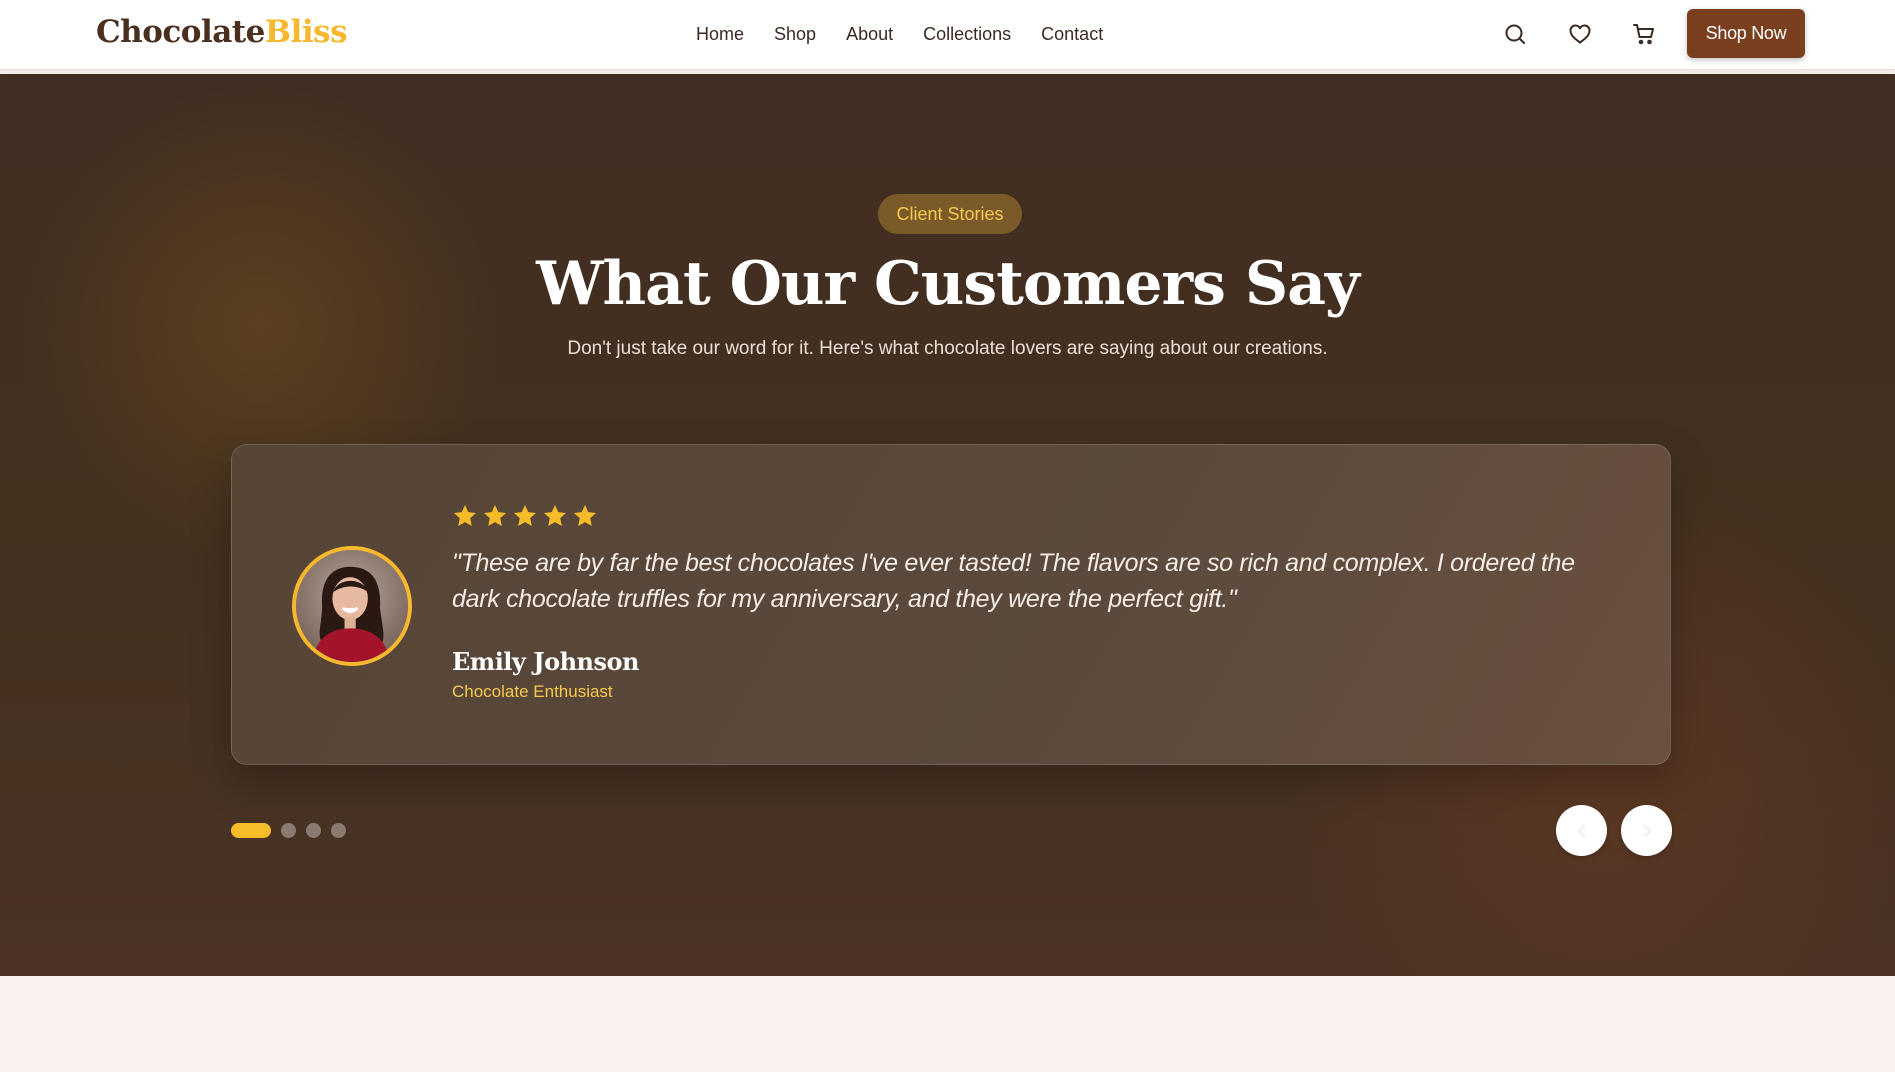 The width and height of the screenshot is (1895, 1072). I want to click on nav-collections: Collections, so click(967, 34).